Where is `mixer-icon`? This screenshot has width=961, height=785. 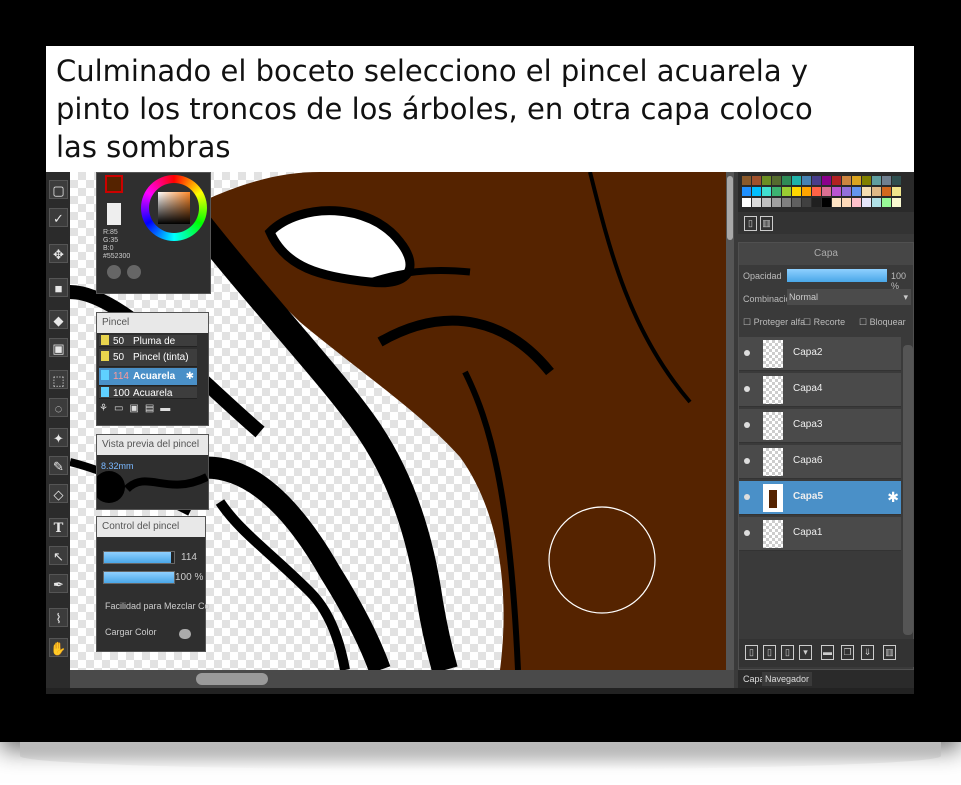 mixer-icon is located at coordinates (114, 272).